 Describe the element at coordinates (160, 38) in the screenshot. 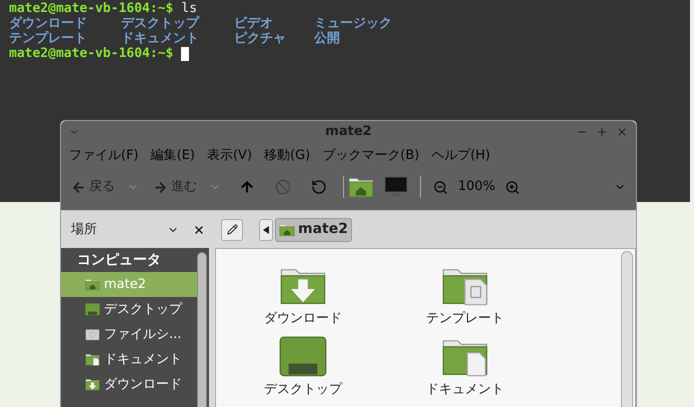

I see `directory-name: ドキュメント` at that location.